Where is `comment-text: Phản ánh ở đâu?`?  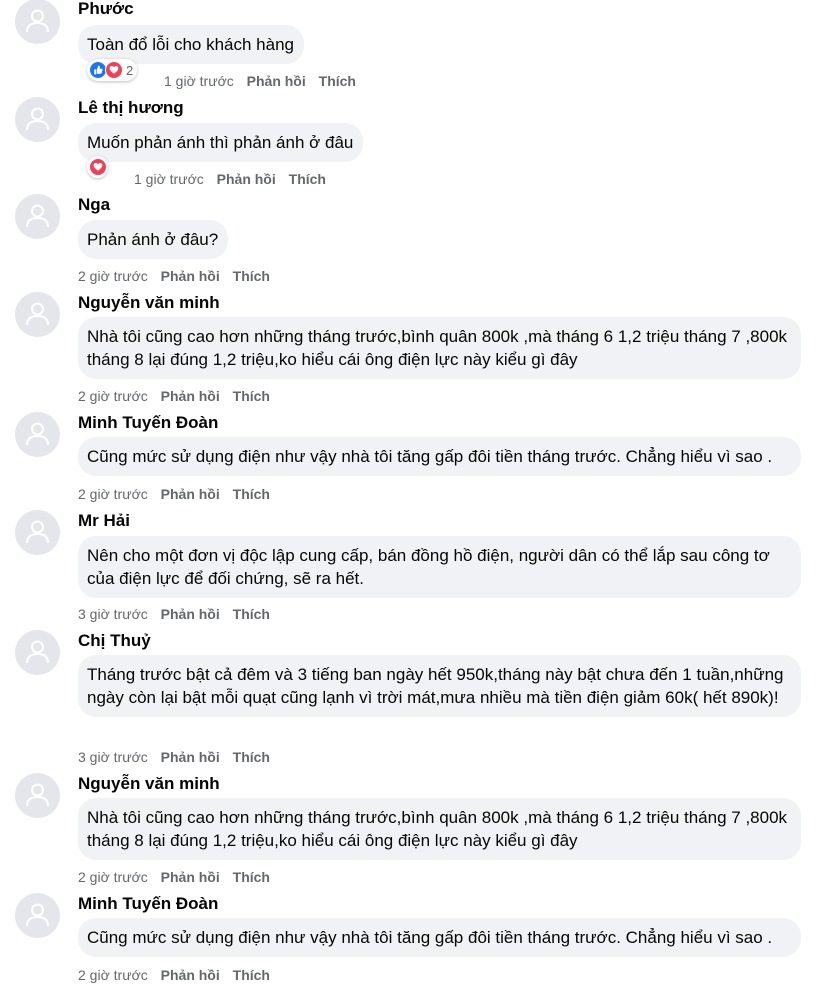
comment-text: Phản ánh ở đâu? is located at coordinates (153, 239).